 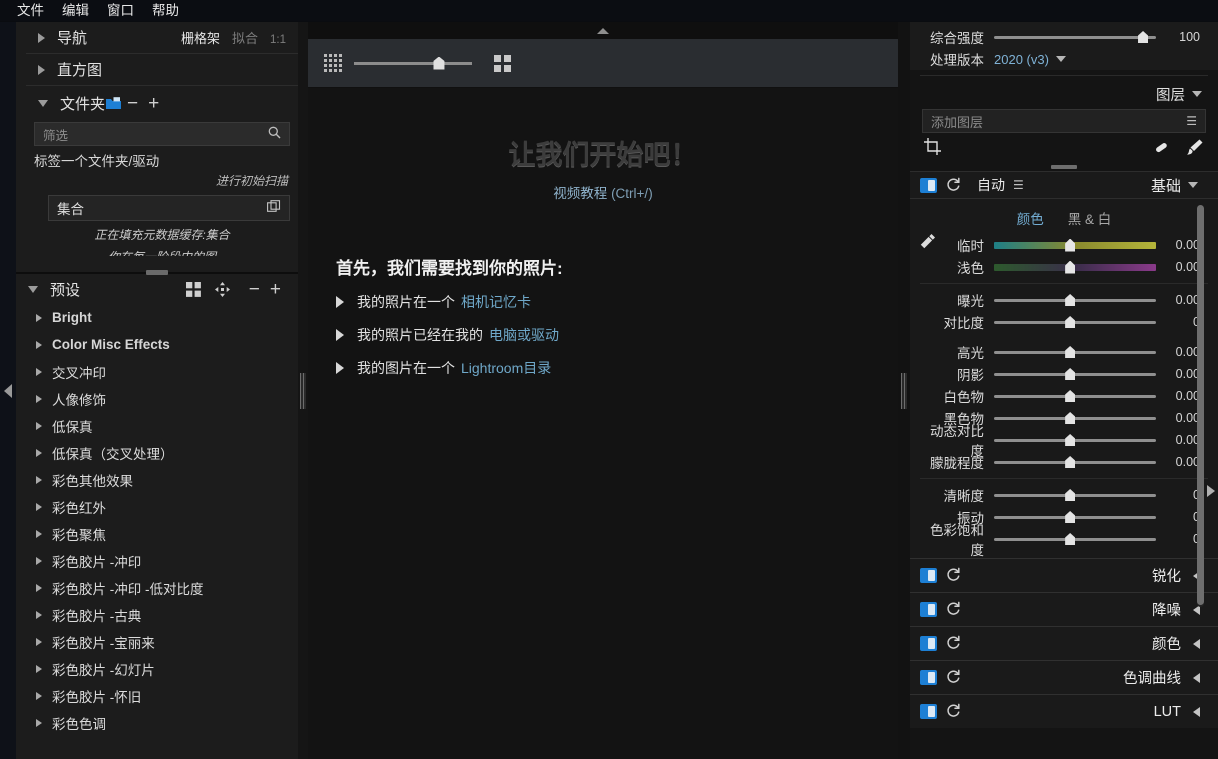 I want to click on left-panel-collapse-strip, so click(x=8, y=390).